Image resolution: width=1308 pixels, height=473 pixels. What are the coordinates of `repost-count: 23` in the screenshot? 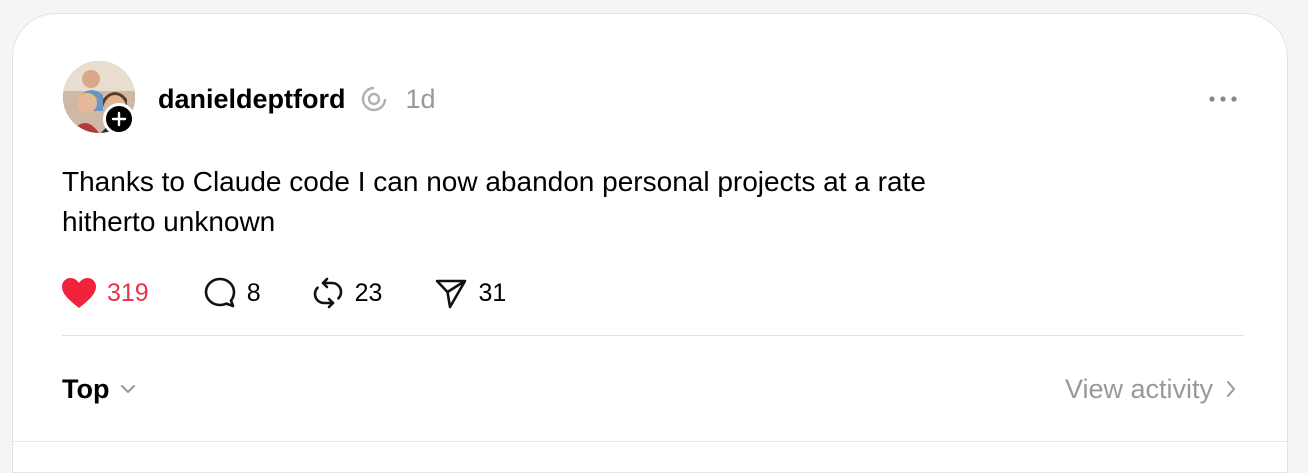 It's located at (368, 292).